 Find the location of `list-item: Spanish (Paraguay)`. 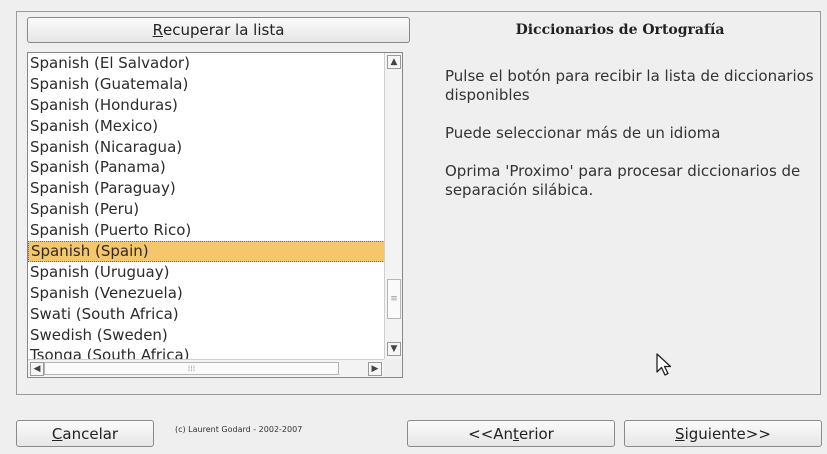

list-item: Spanish (Paraguay) is located at coordinates (206, 188).